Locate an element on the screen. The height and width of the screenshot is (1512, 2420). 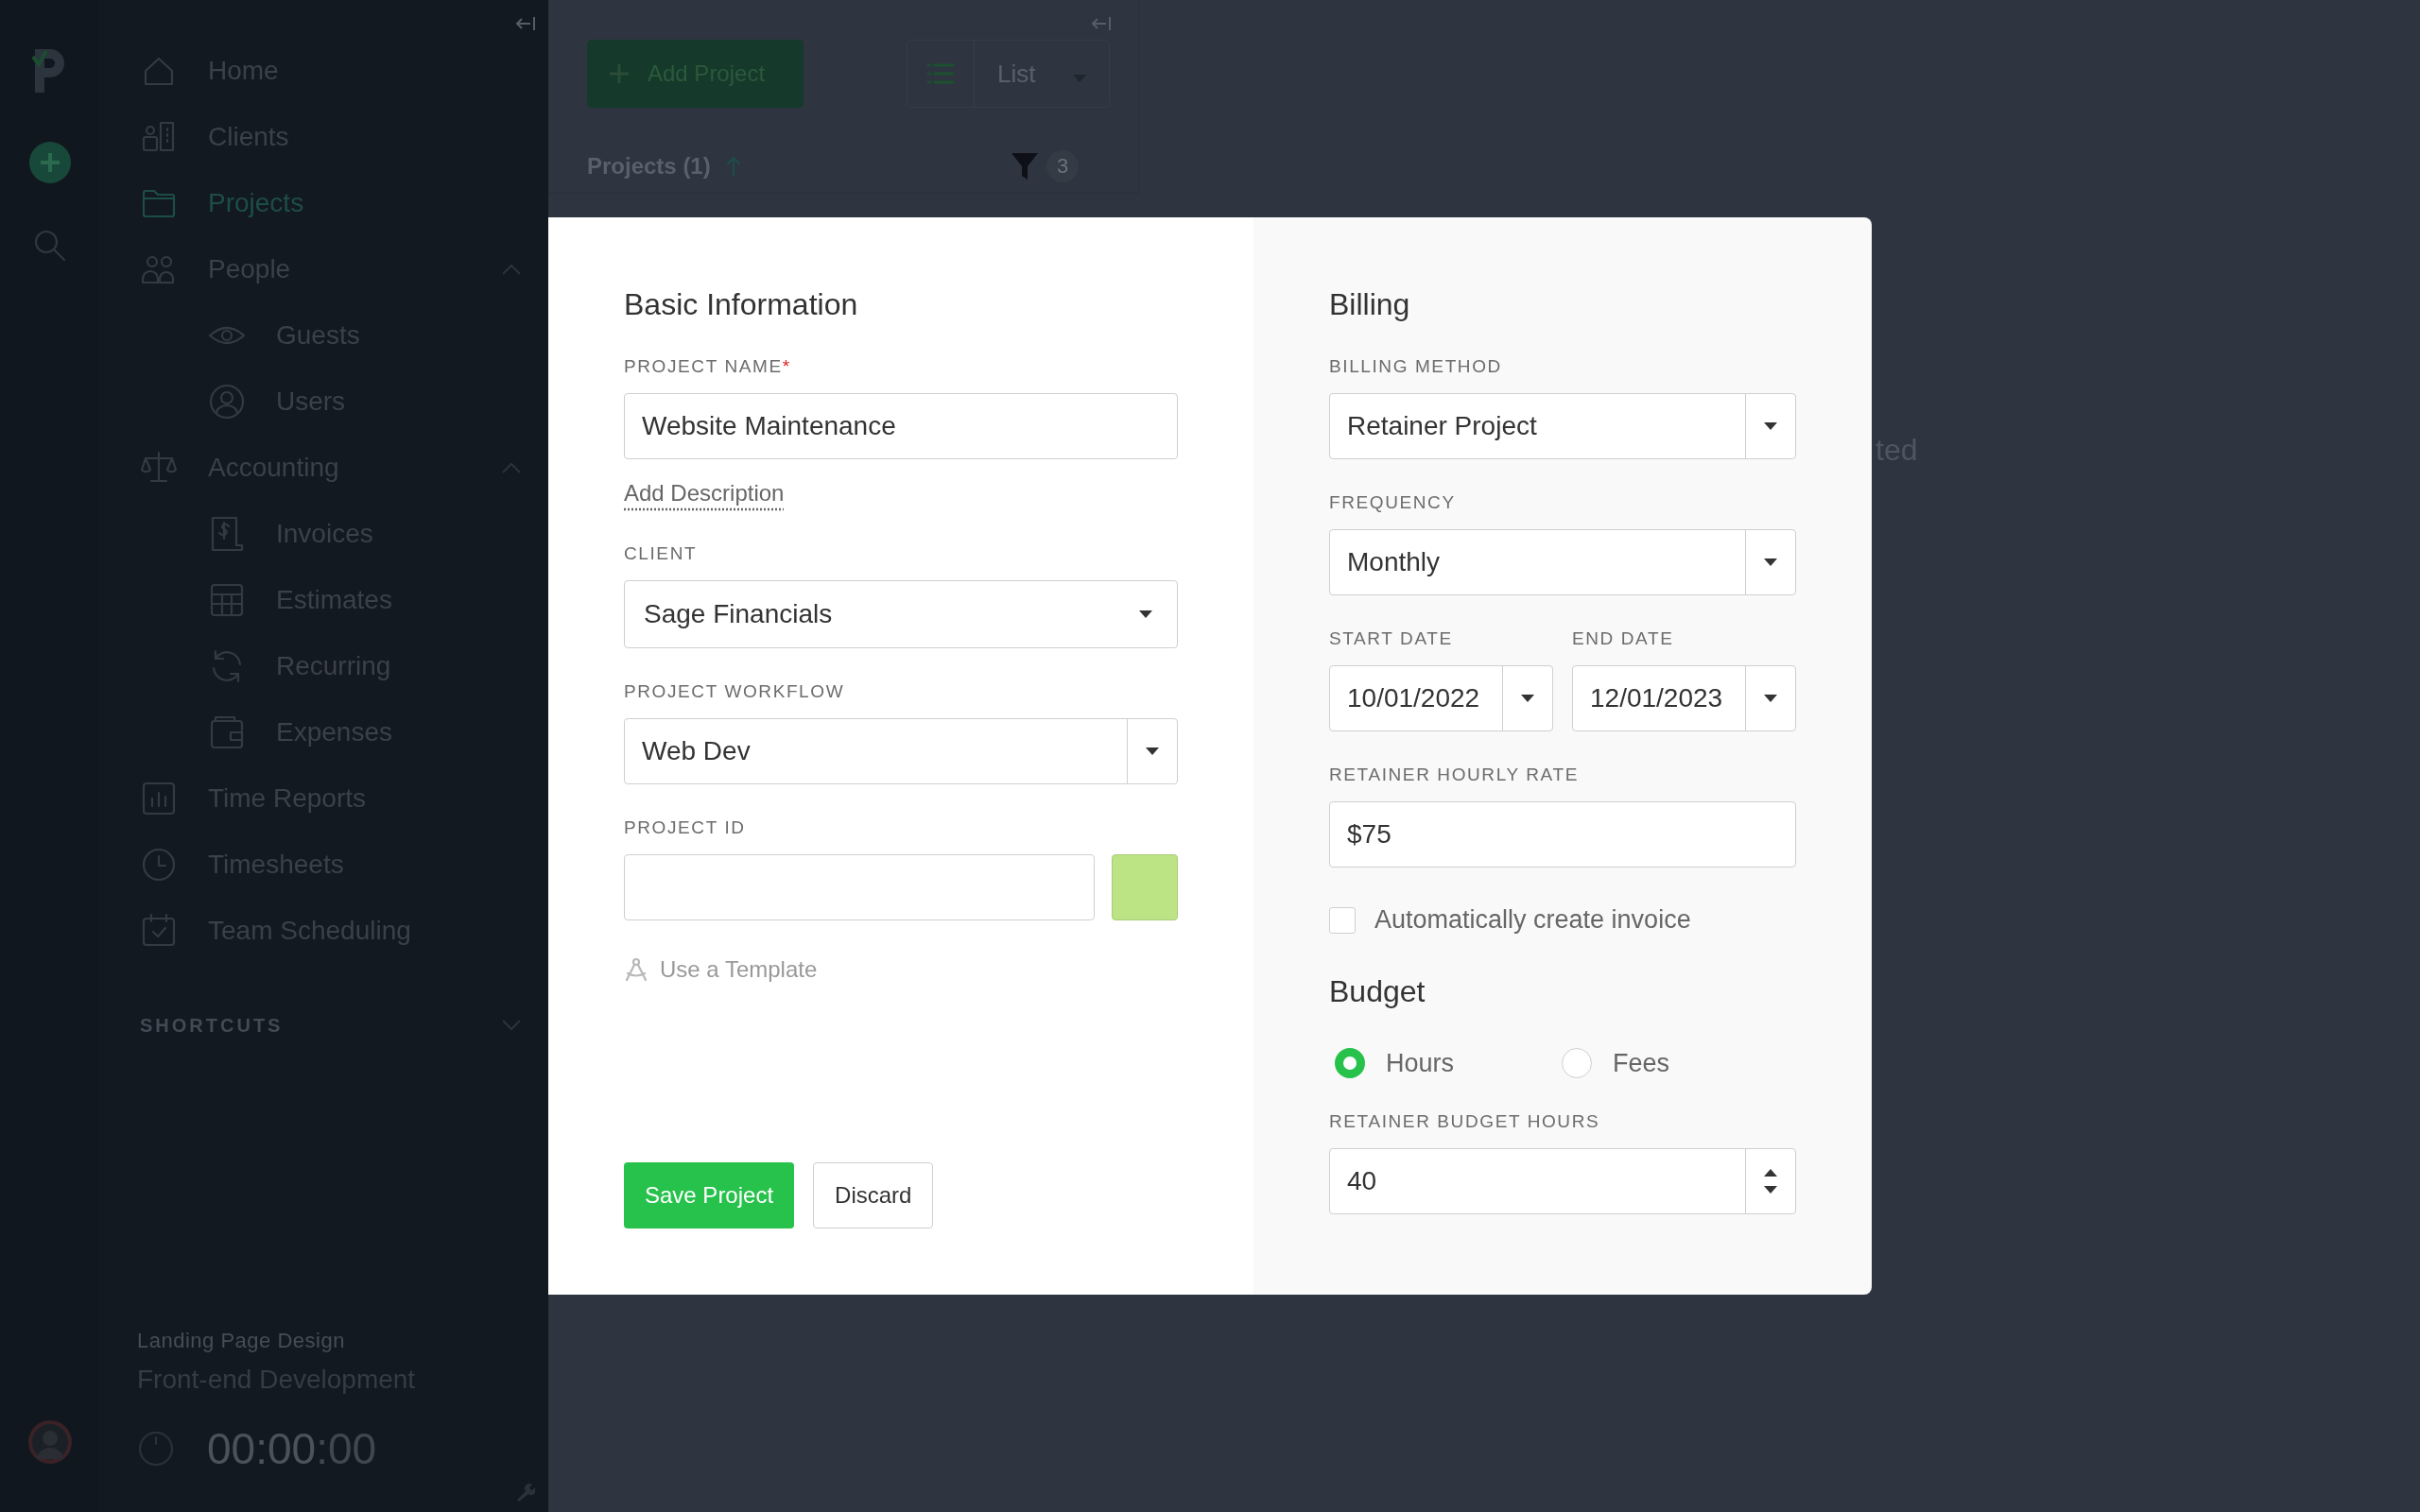
dropdown: Monthly is located at coordinates (1562, 562).